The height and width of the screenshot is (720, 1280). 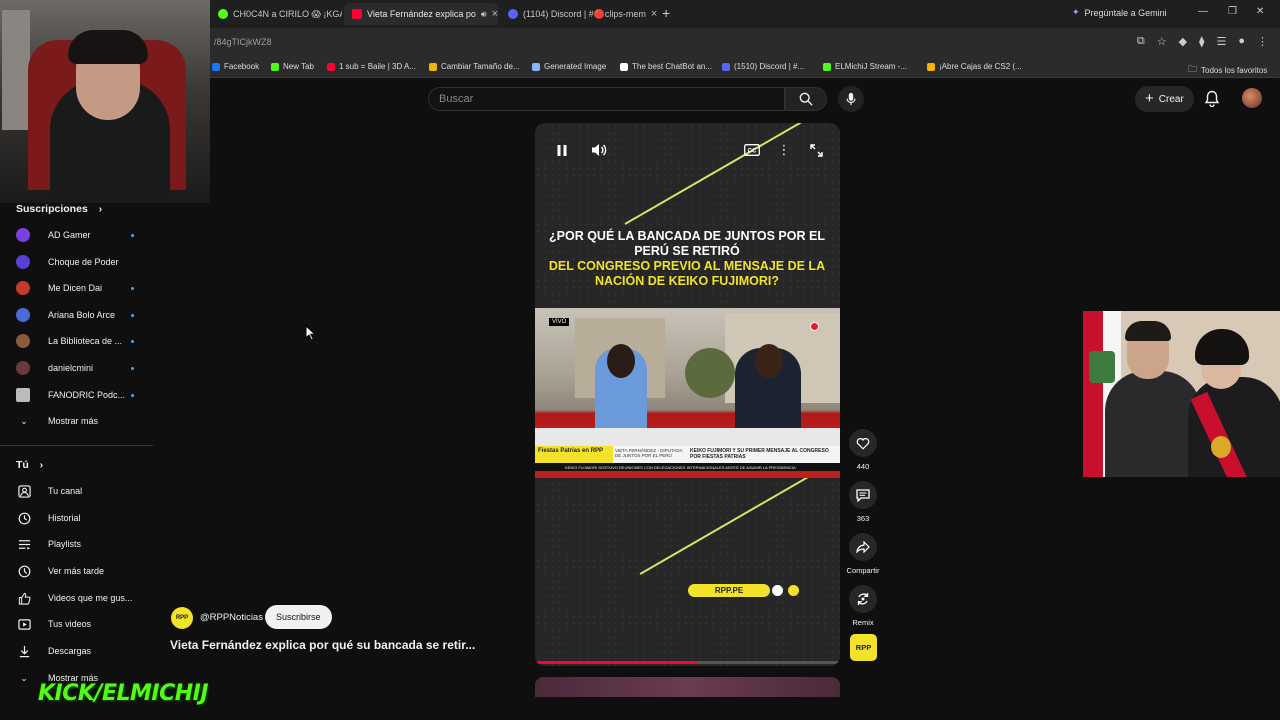 I want to click on profile-icon: ●, so click(x=1241, y=41).